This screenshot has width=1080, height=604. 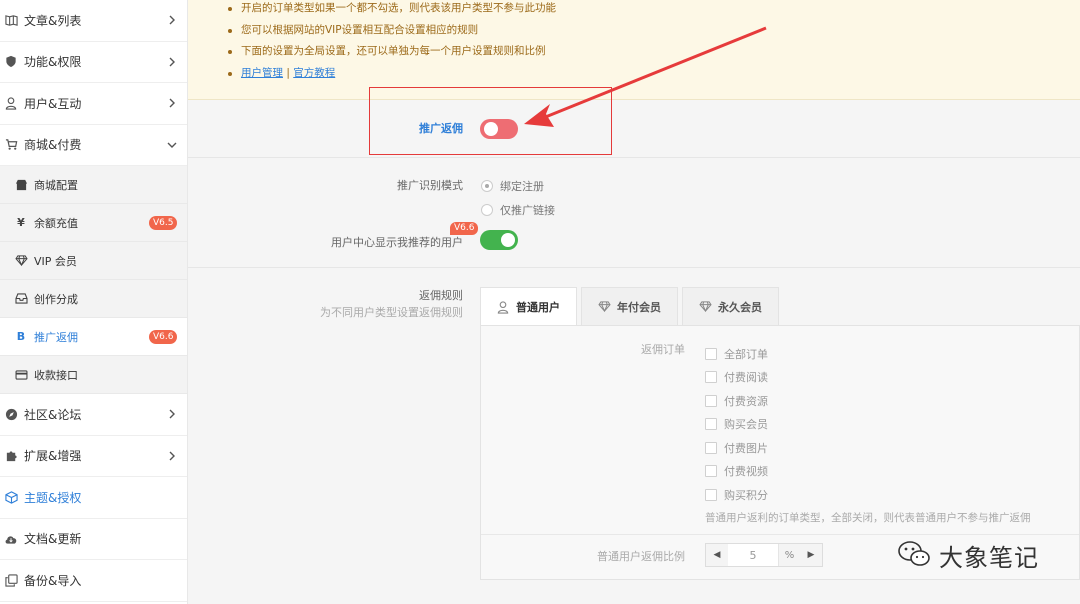 I want to click on sidebar-subitem-label: 收款接口, so click(x=56, y=375).